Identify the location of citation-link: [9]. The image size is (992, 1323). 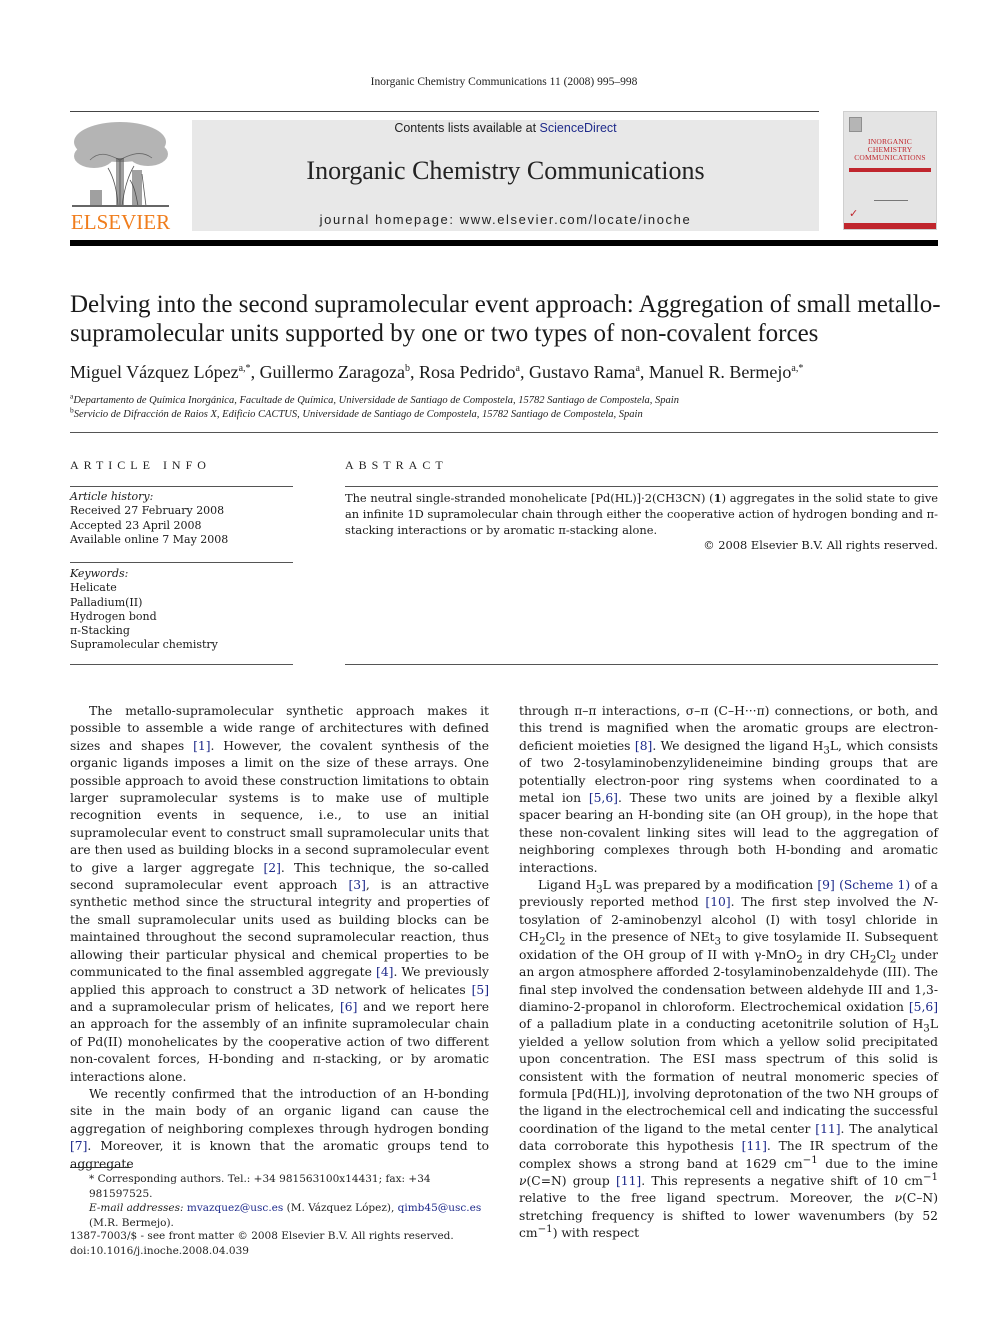
(825, 885).